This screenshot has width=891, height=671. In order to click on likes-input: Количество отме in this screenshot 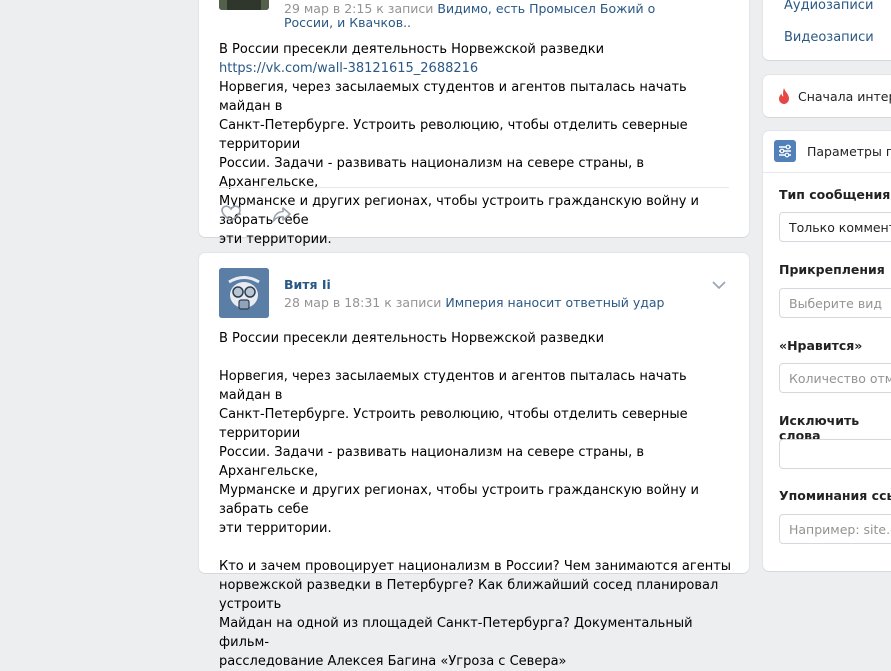, I will do `click(835, 378)`.